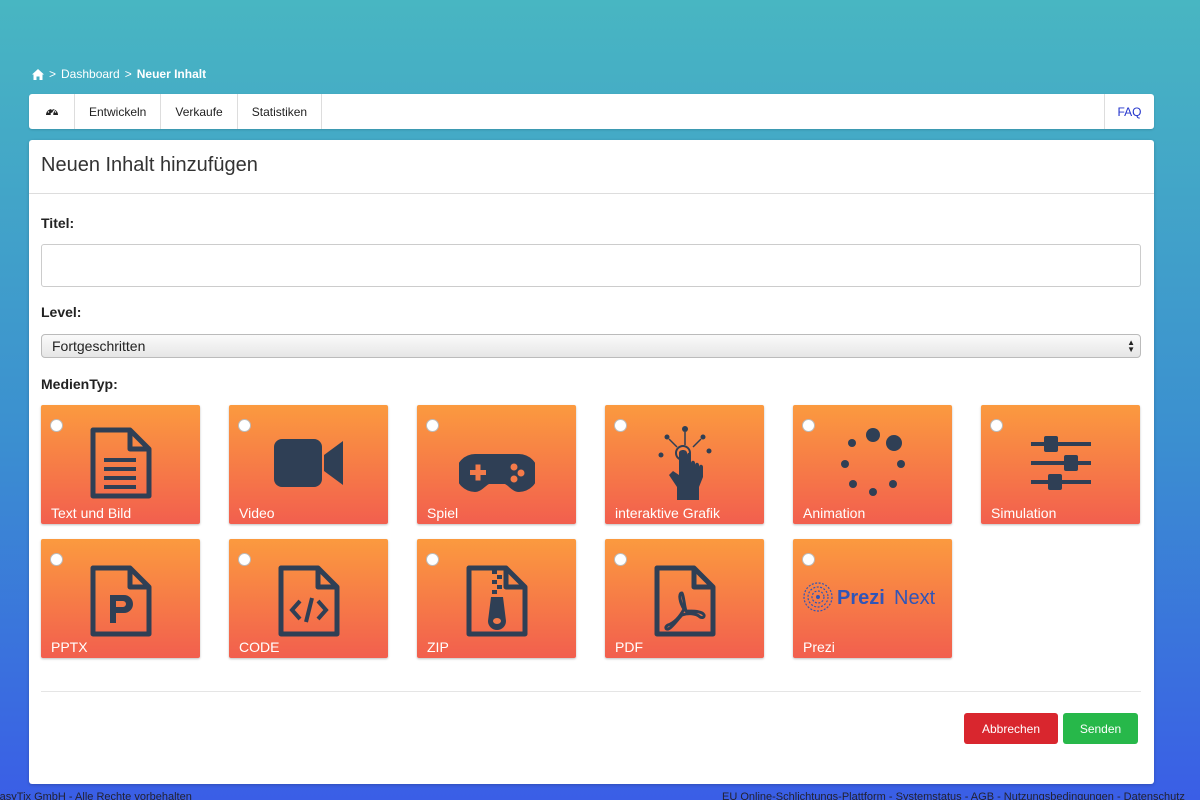 Image resolution: width=1200 pixels, height=800 pixels. I want to click on breadcrumb-dashboard-link: Dashboard, so click(90, 74).